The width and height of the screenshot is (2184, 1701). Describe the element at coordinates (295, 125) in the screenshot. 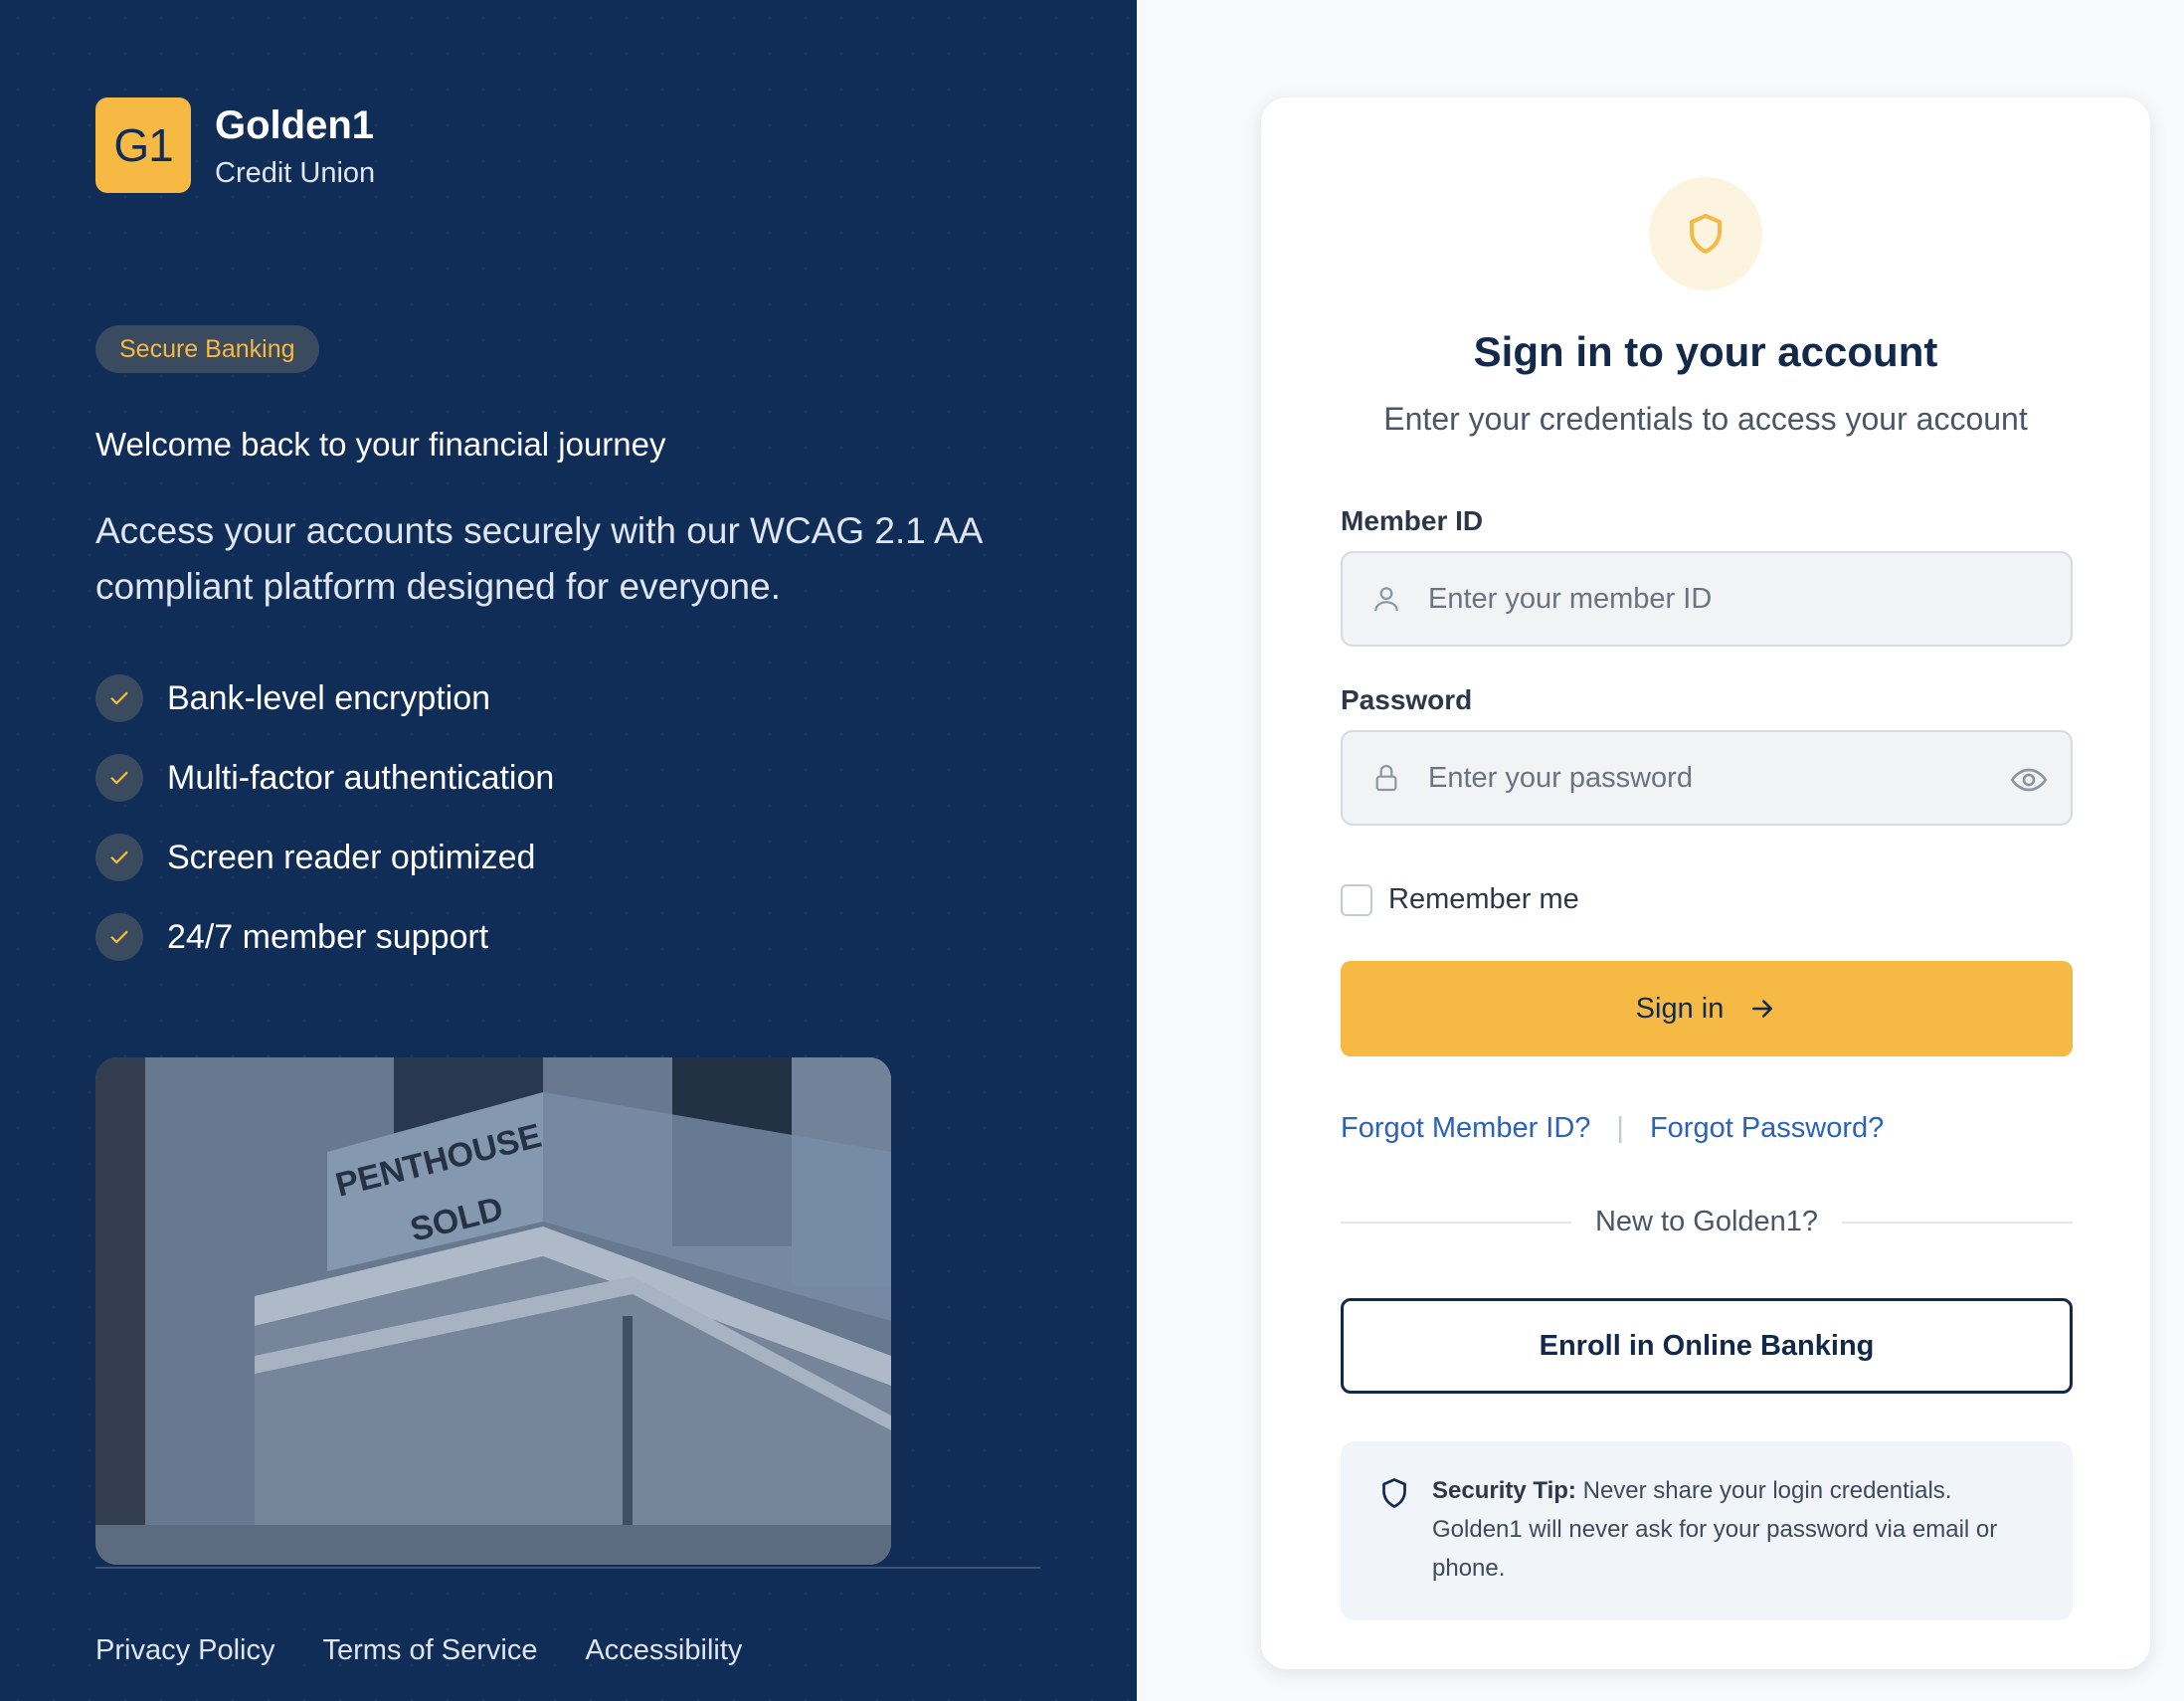

I see `brand-name: Golden1` at that location.